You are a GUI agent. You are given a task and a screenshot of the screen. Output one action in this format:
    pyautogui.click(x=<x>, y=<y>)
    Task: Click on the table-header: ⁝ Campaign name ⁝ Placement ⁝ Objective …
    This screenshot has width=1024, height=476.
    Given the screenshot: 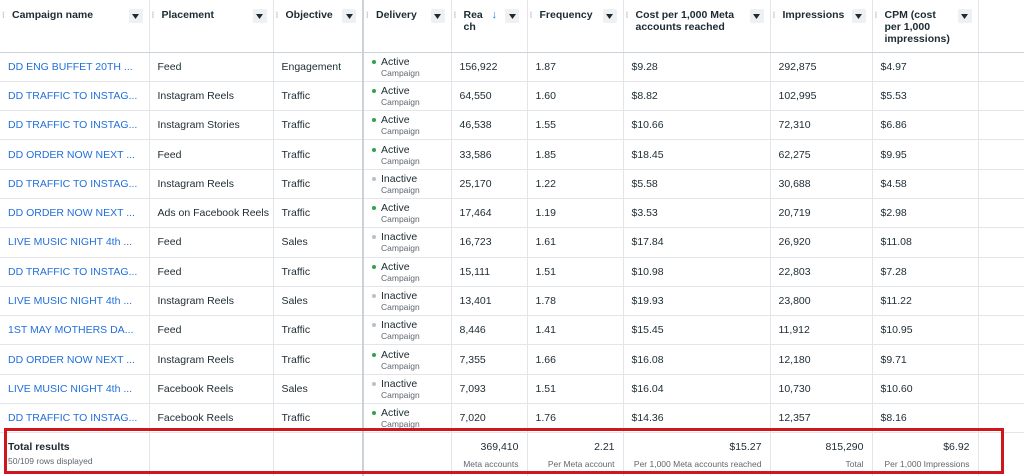 What is the action you would take?
    pyautogui.click(x=512, y=26)
    